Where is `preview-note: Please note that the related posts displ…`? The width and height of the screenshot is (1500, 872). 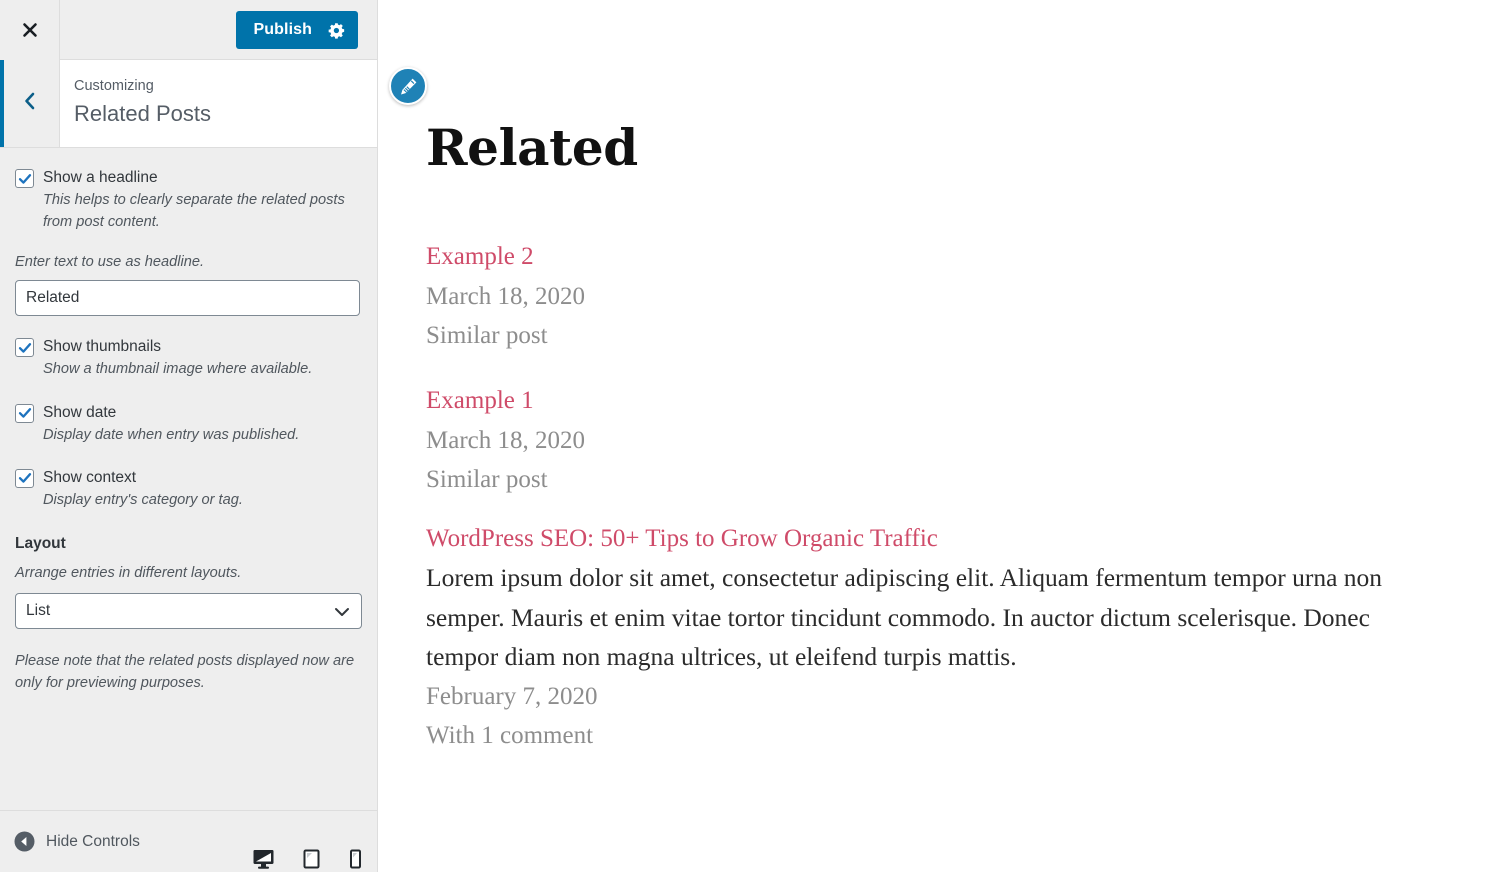
preview-note: Please note that the related posts displ… is located at coordinates (185, 672).